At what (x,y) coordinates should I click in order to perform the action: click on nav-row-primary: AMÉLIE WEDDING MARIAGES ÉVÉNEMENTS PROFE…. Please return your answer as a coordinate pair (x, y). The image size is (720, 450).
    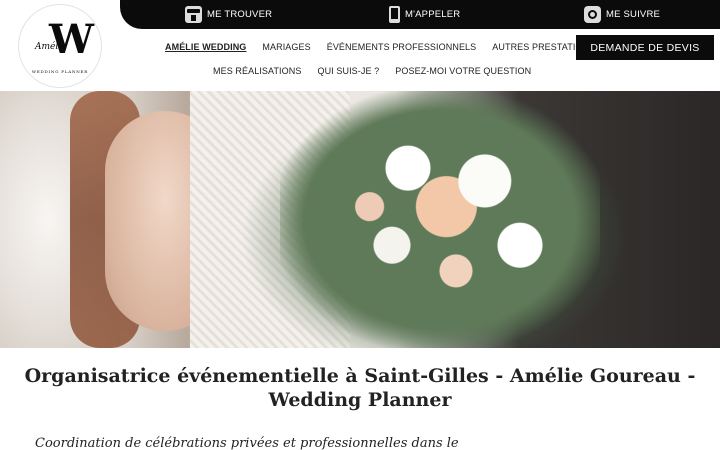
    Looking at the image, I should click on (388, 47).